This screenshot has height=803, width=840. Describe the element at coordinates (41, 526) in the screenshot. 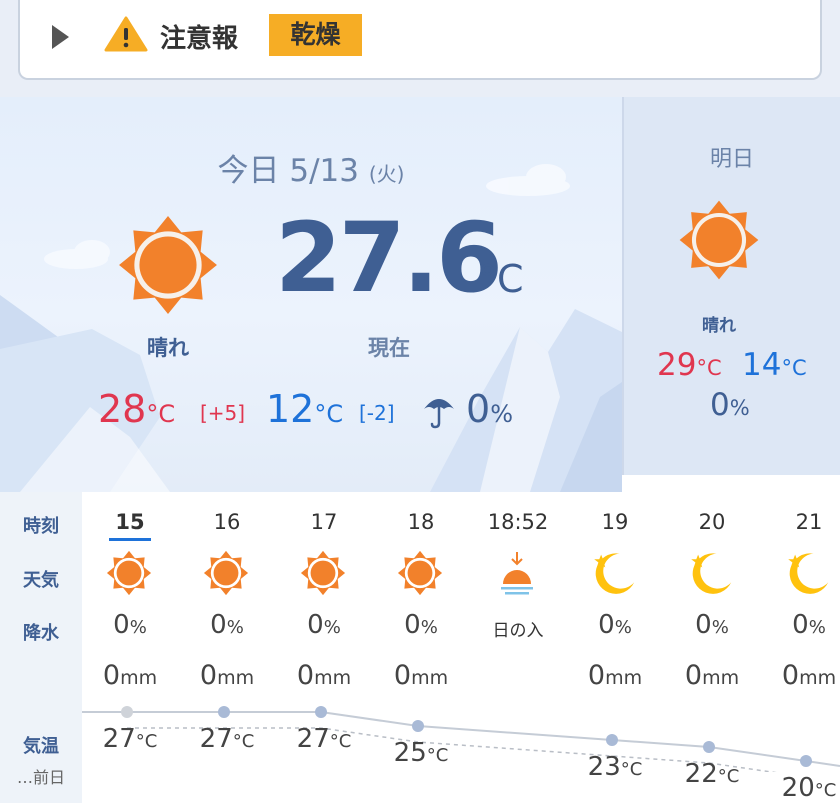

I see `row-label-time: 時刻` at that location.